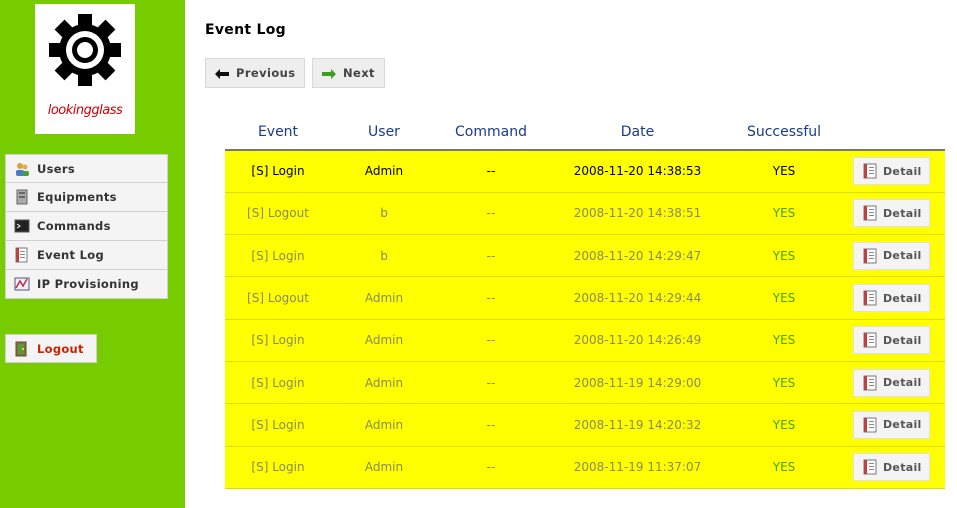 Image resolution: width=957 pixels, height=508 pixels. I want to click on sidebar-item-label: Event Log, so click(70, 255).